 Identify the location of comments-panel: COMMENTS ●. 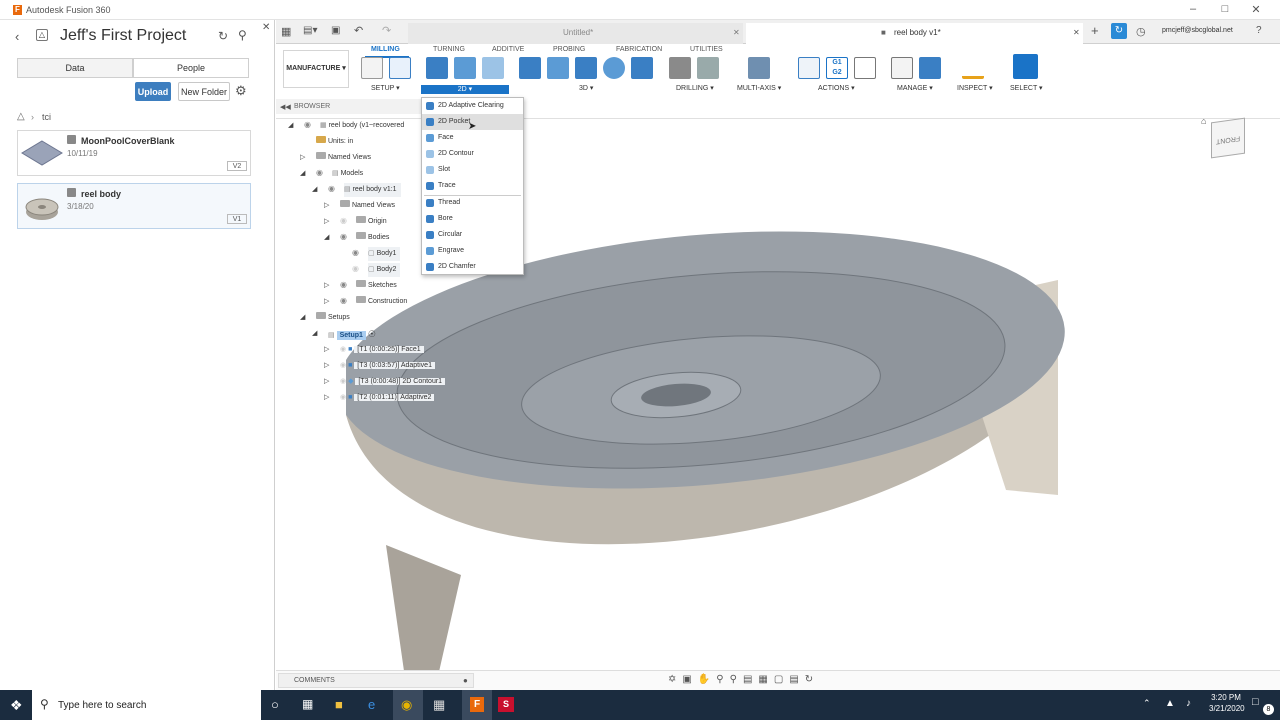
(376, 680).